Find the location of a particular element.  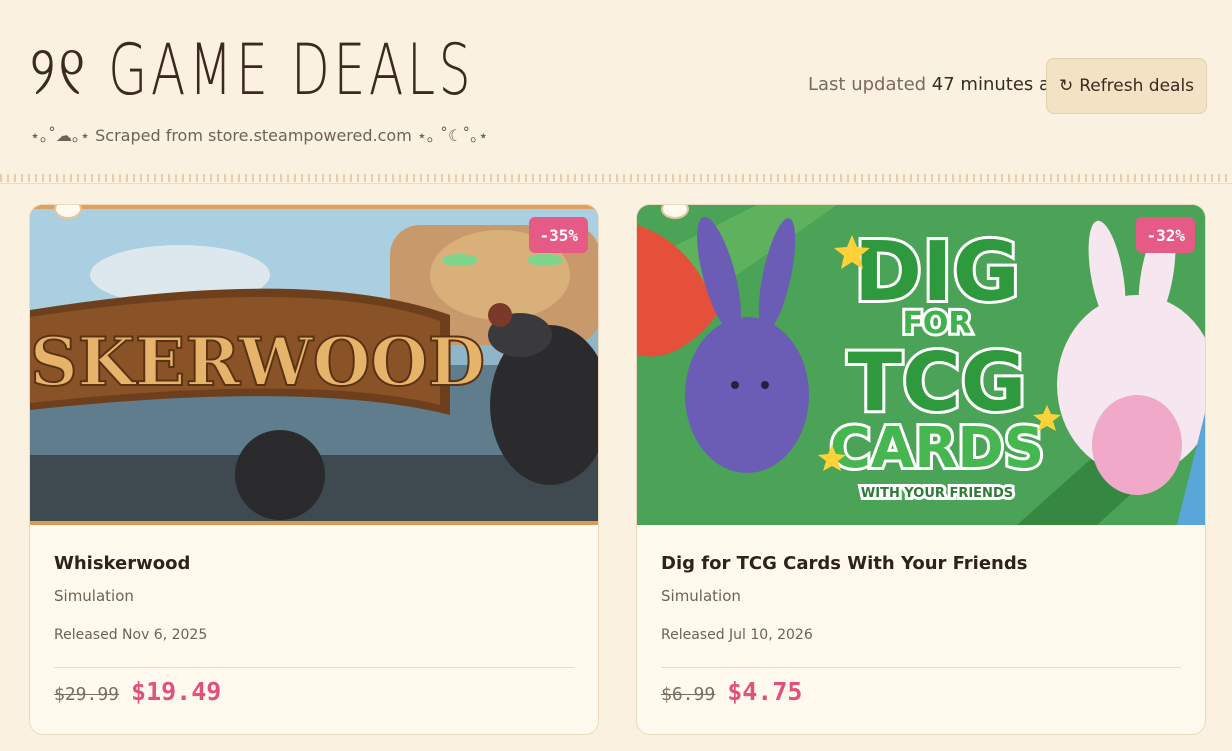

refresh-label: Refresh deals is located at coordinates (1137, 86).